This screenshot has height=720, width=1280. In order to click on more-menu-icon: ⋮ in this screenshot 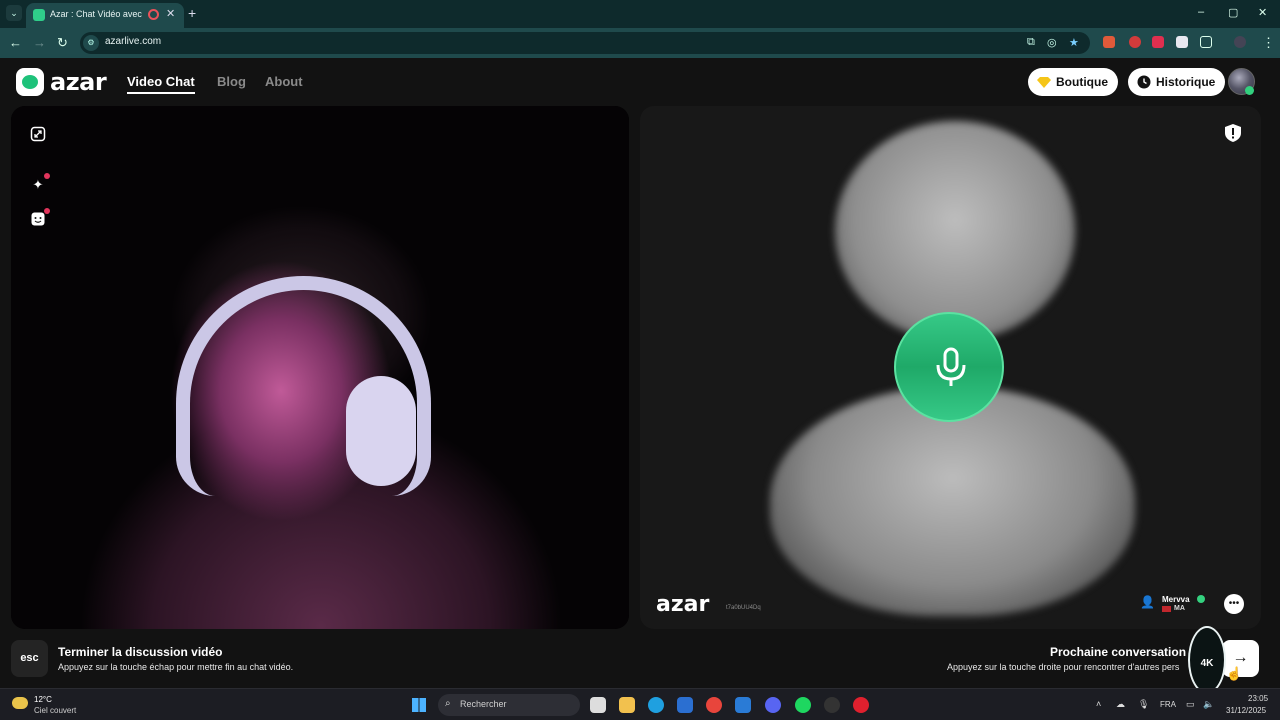, I will do `click(1268, 43)`.